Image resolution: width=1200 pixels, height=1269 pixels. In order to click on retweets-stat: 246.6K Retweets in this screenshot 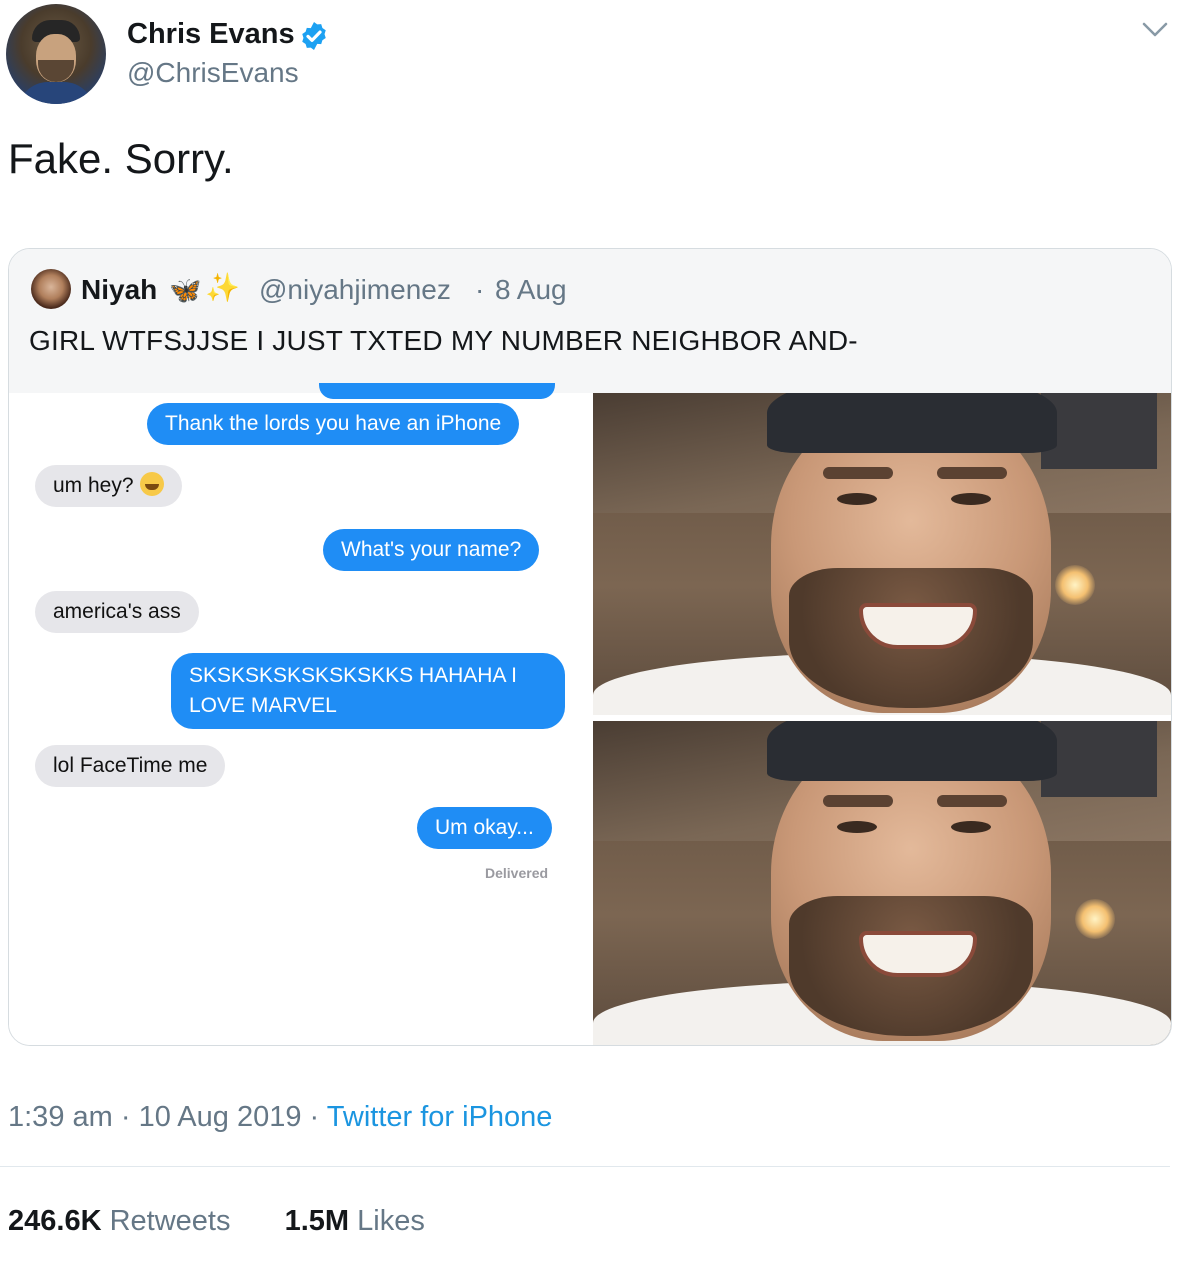, I will do `click(119, 1221)`.